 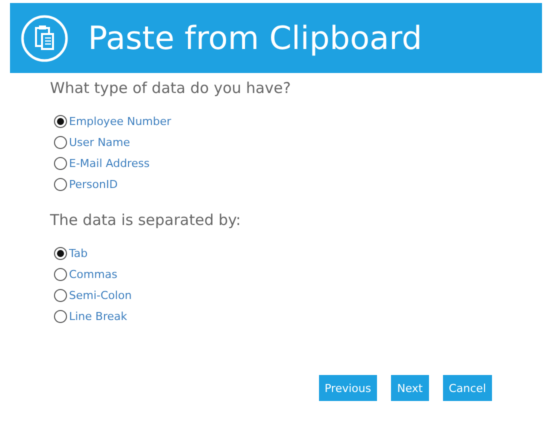 I want to click on action-button: Previous, so click(x=348, y=388).